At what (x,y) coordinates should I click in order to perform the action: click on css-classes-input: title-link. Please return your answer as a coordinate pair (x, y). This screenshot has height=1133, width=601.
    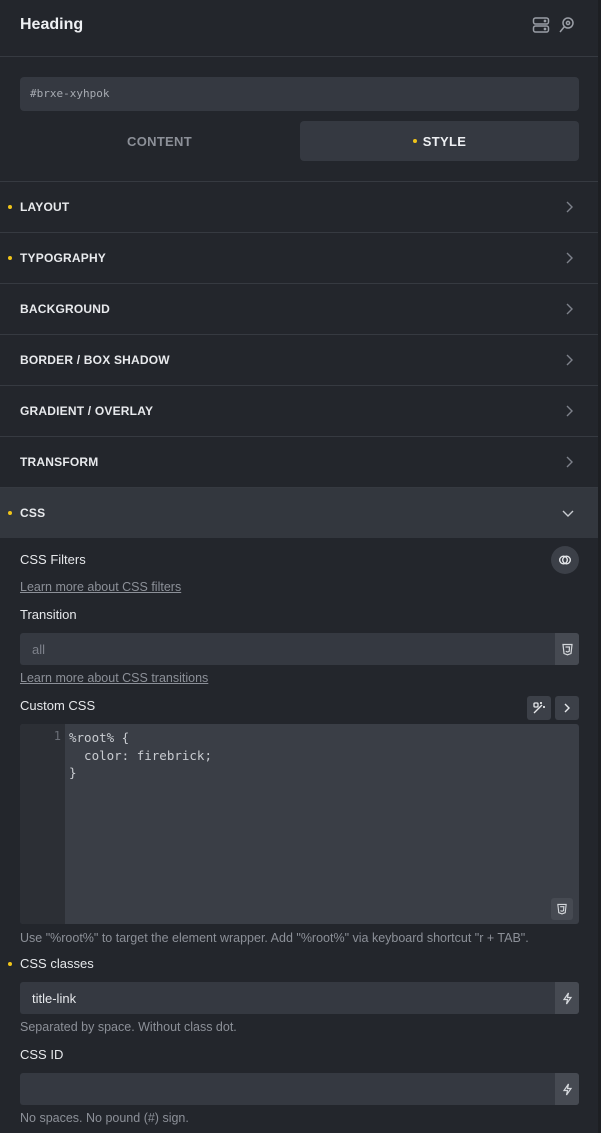
    Looking at the image, I should click on (299, 998).